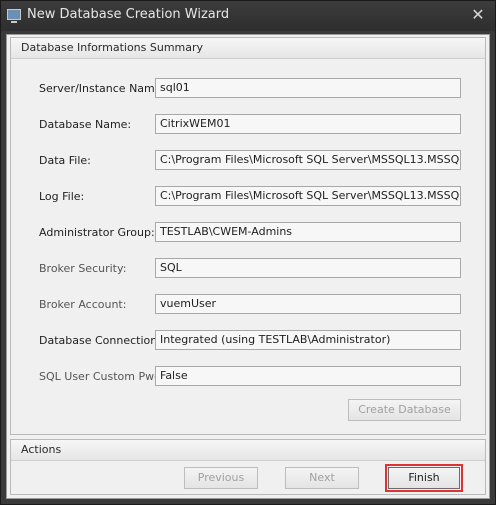 The image size is (496, 505). I want to click on create-database-button: Create Database, so click(404, 410).